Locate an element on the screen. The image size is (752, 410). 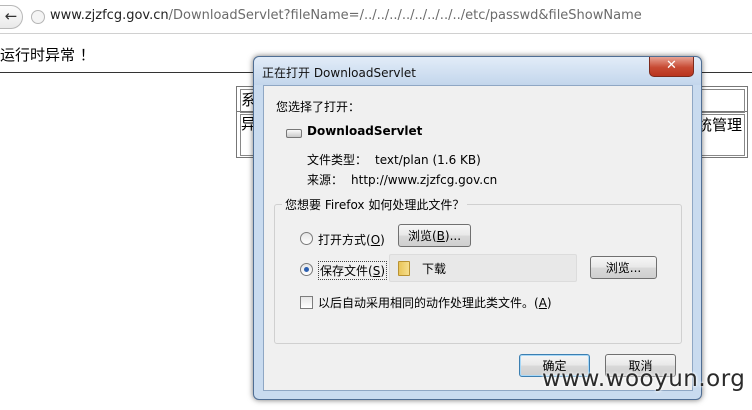
dialog-titlebar: 正在打开 DownloadServlet ✕ is located at coordinates (477, 71).